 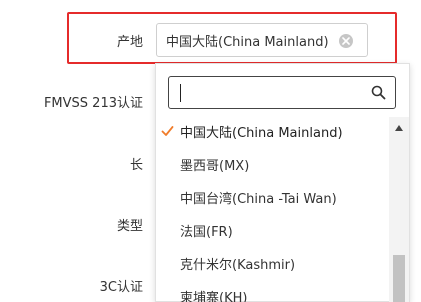 What do you see at coordinates (180, 93) in the screenshot?
I see `text-caret` at bounding box center [180, 93].